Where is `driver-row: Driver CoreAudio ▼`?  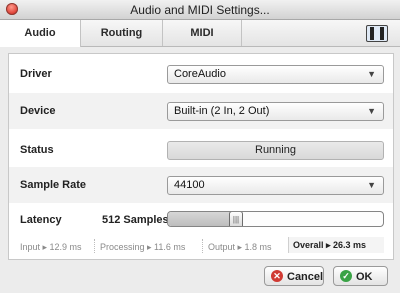 driver-row: Driver CoreAudio ▼ is located at coordinates (201, 74).